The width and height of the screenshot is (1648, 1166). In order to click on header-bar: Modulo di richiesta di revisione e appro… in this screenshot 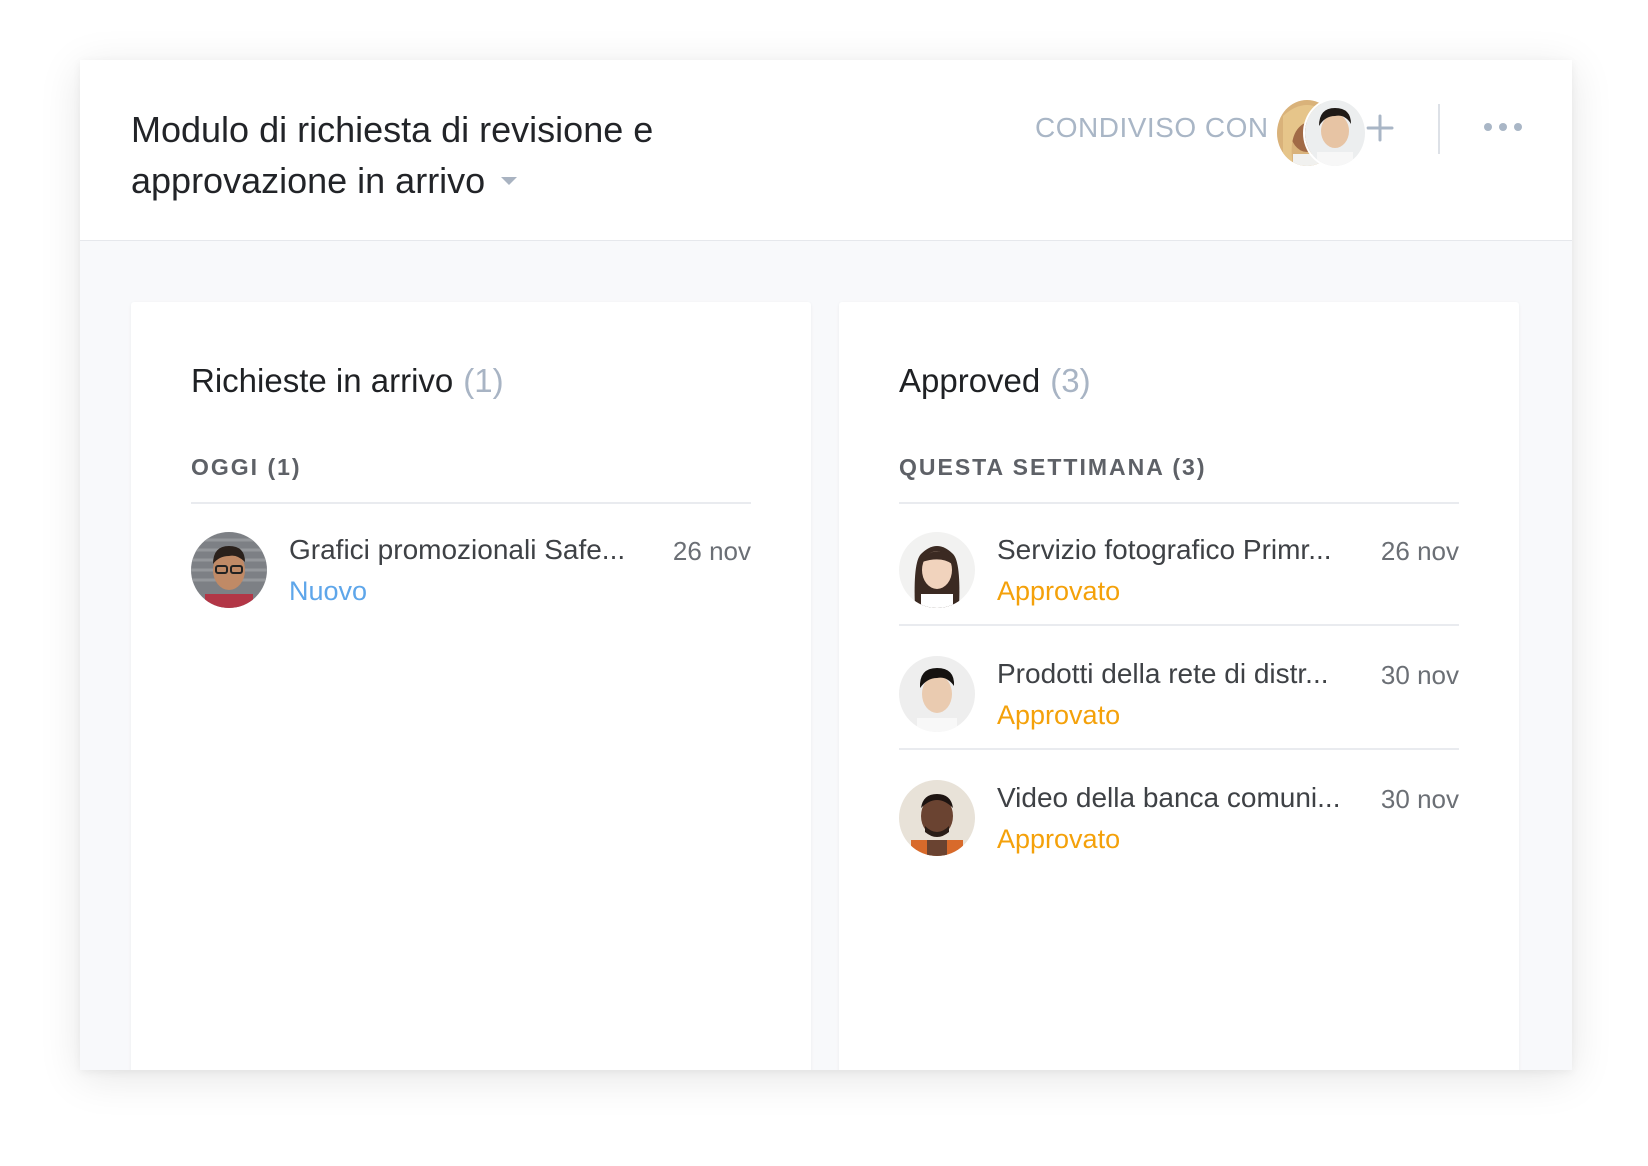, I will do `click(826, 150)`.